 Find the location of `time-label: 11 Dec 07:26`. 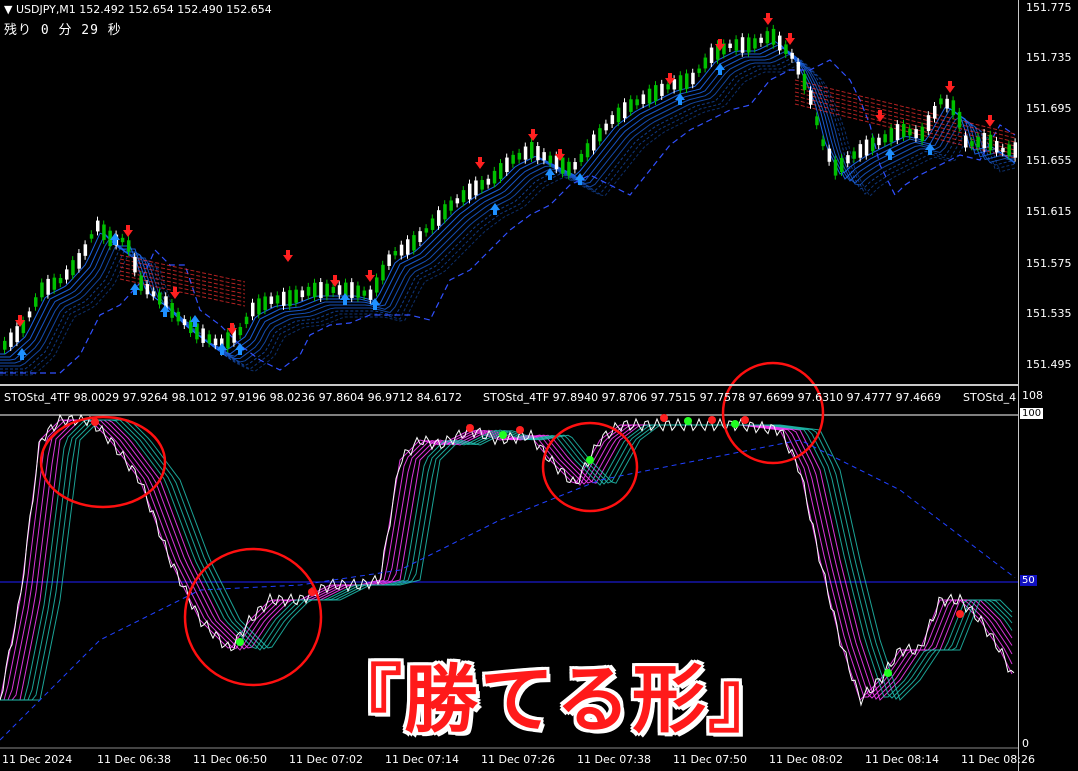

time-label: 11 Dec 07:26 is located at coordinates (518, 759).